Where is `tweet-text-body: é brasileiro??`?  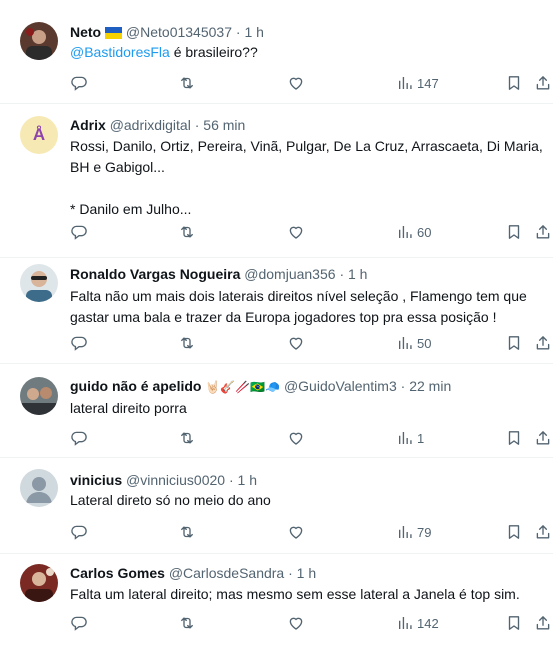 tweet-text-body: é brasileiro?? is located at coordinates (213, 52).